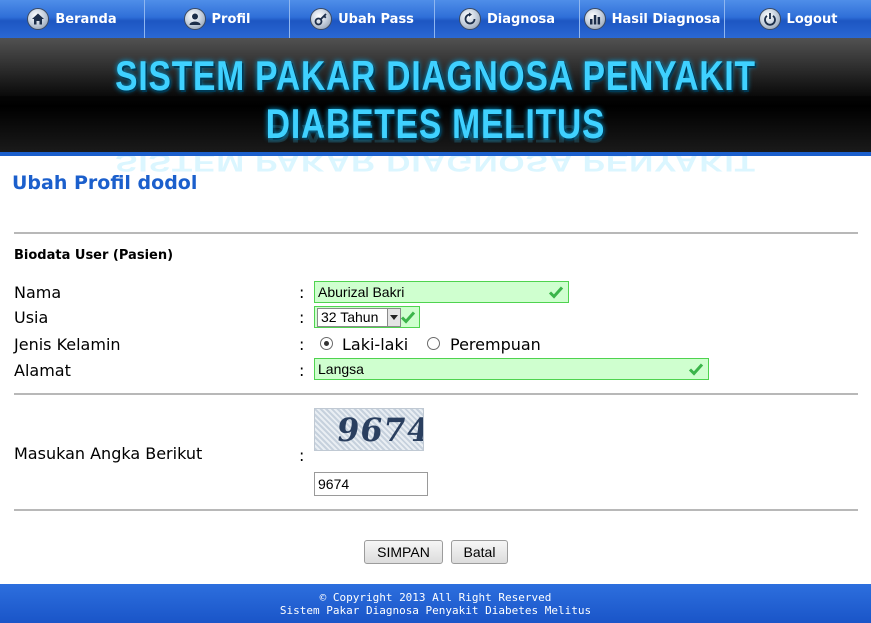  What do you see at coordinates (86, 19) in the screenshot?
I see `nav-label: Beranda` at bounding box center [86, 19].